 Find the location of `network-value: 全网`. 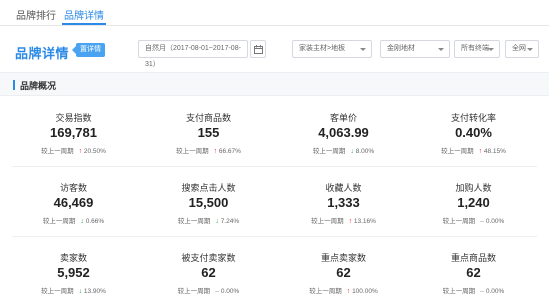

network-value: 全网 is located at coordinates (519, 48).